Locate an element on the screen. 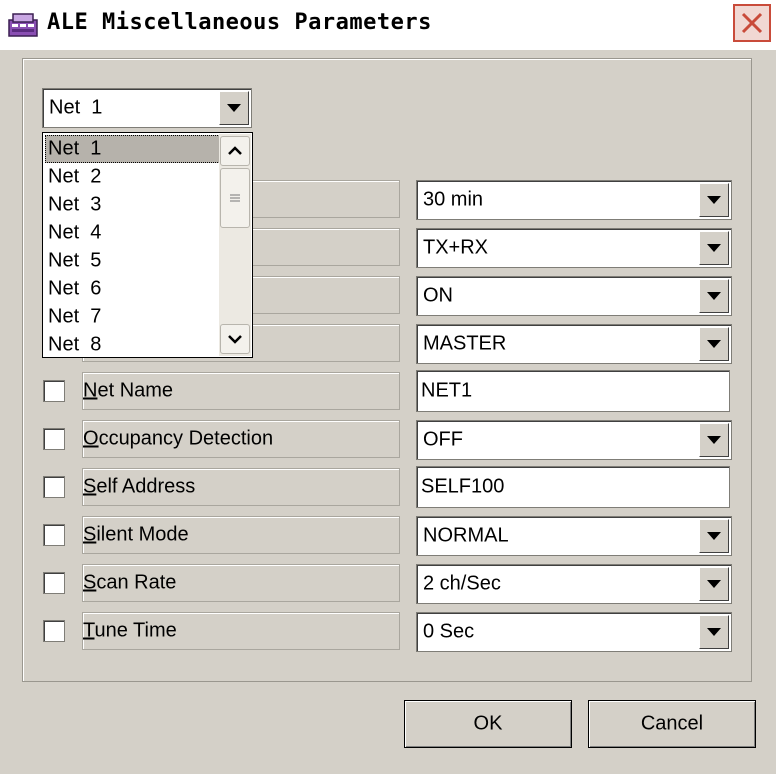  net-name-checkbox is located at coordinates (54, 391).